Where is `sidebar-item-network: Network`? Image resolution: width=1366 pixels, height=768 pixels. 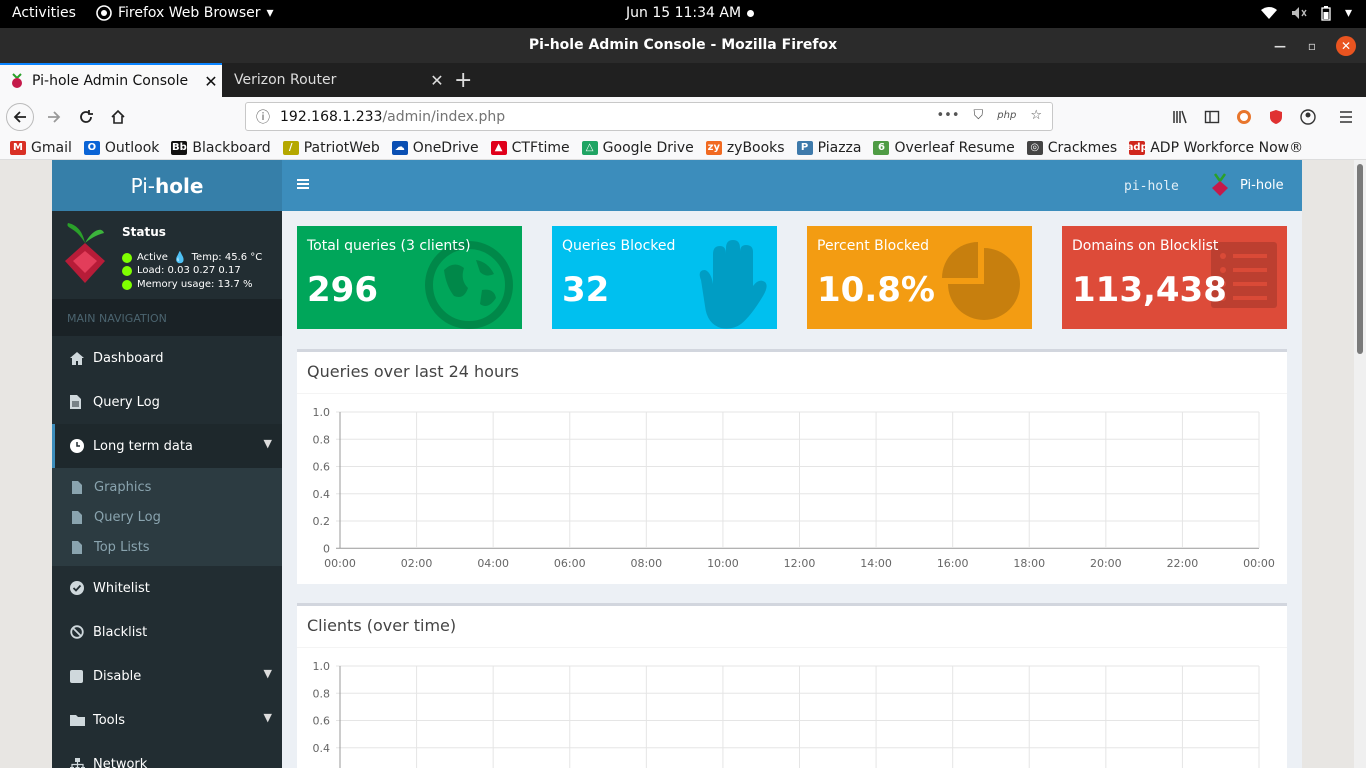 sidebar-item-network: Network is located at coordinates (167, 755).